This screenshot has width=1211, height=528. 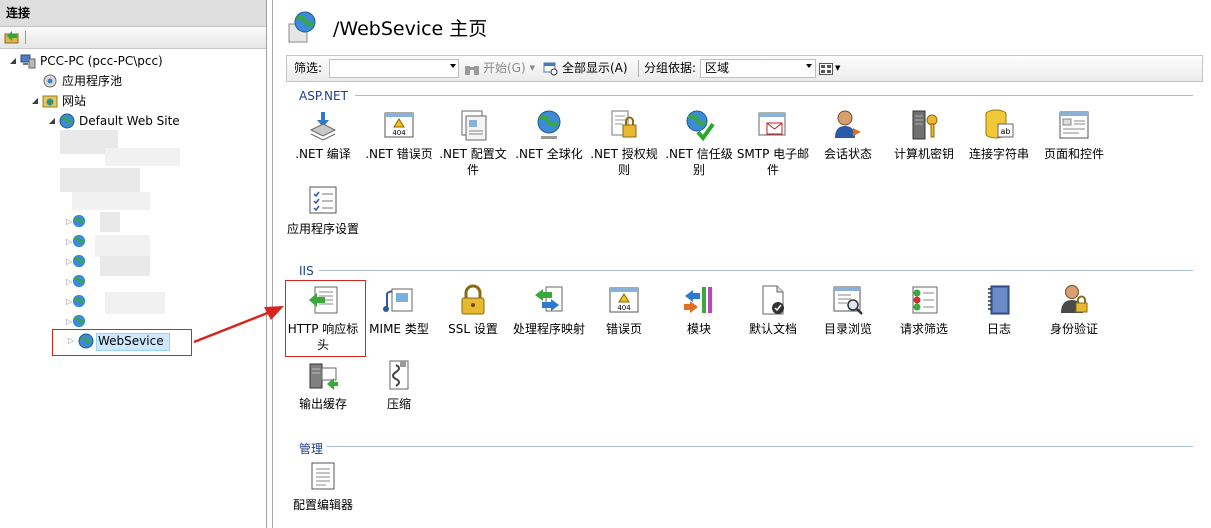 I want to click on show-all-icon, so click(x=550, y=68).